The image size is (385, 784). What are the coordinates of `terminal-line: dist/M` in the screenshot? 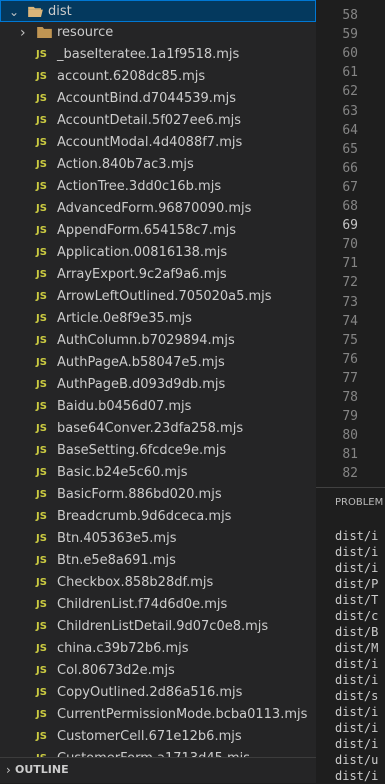 It's located at (357, 648).